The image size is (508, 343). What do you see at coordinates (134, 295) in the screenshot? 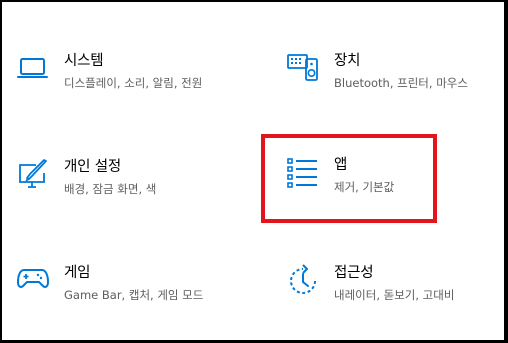
I see `tile-description: Game Bar, 캡처, 게임 모드` at bounding box center [134, 295].